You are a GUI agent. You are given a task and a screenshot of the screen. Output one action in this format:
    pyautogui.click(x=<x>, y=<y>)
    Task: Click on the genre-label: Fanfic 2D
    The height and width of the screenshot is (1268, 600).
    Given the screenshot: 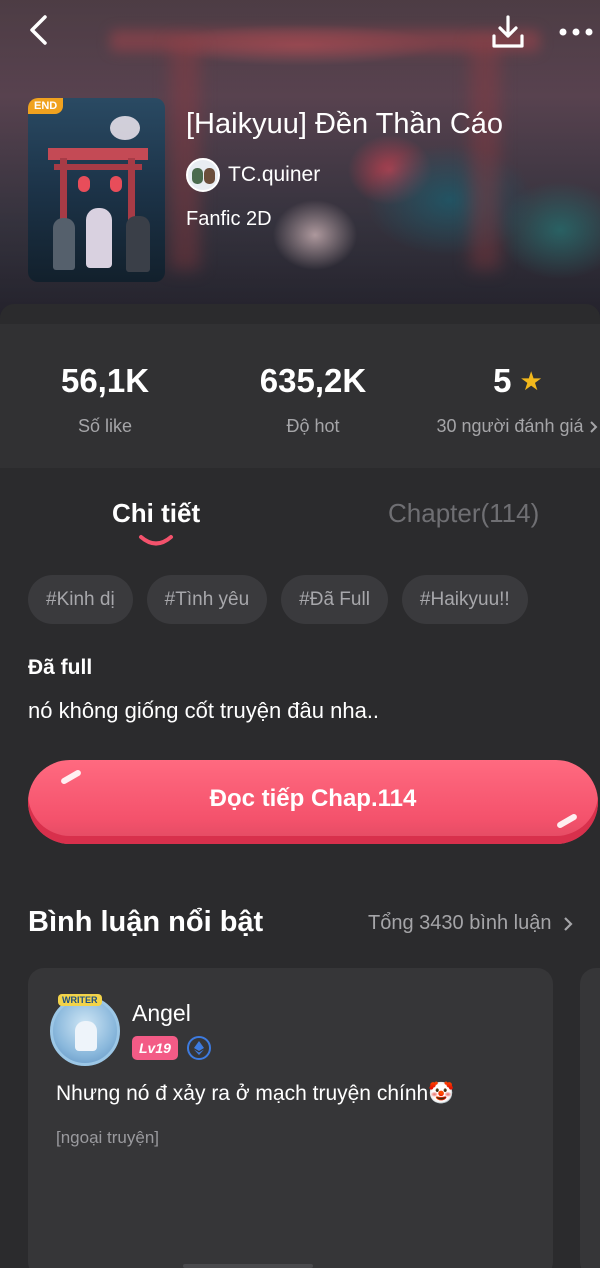 What is the action you would take?
    pyautogui.click(x=229, y=219)
    